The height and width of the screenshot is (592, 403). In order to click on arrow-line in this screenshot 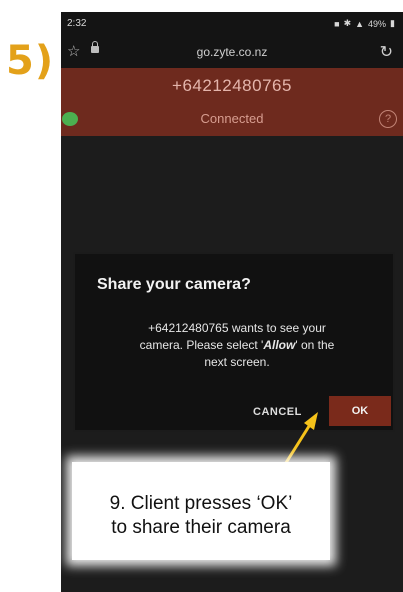, I will do `click(297, 444)`.